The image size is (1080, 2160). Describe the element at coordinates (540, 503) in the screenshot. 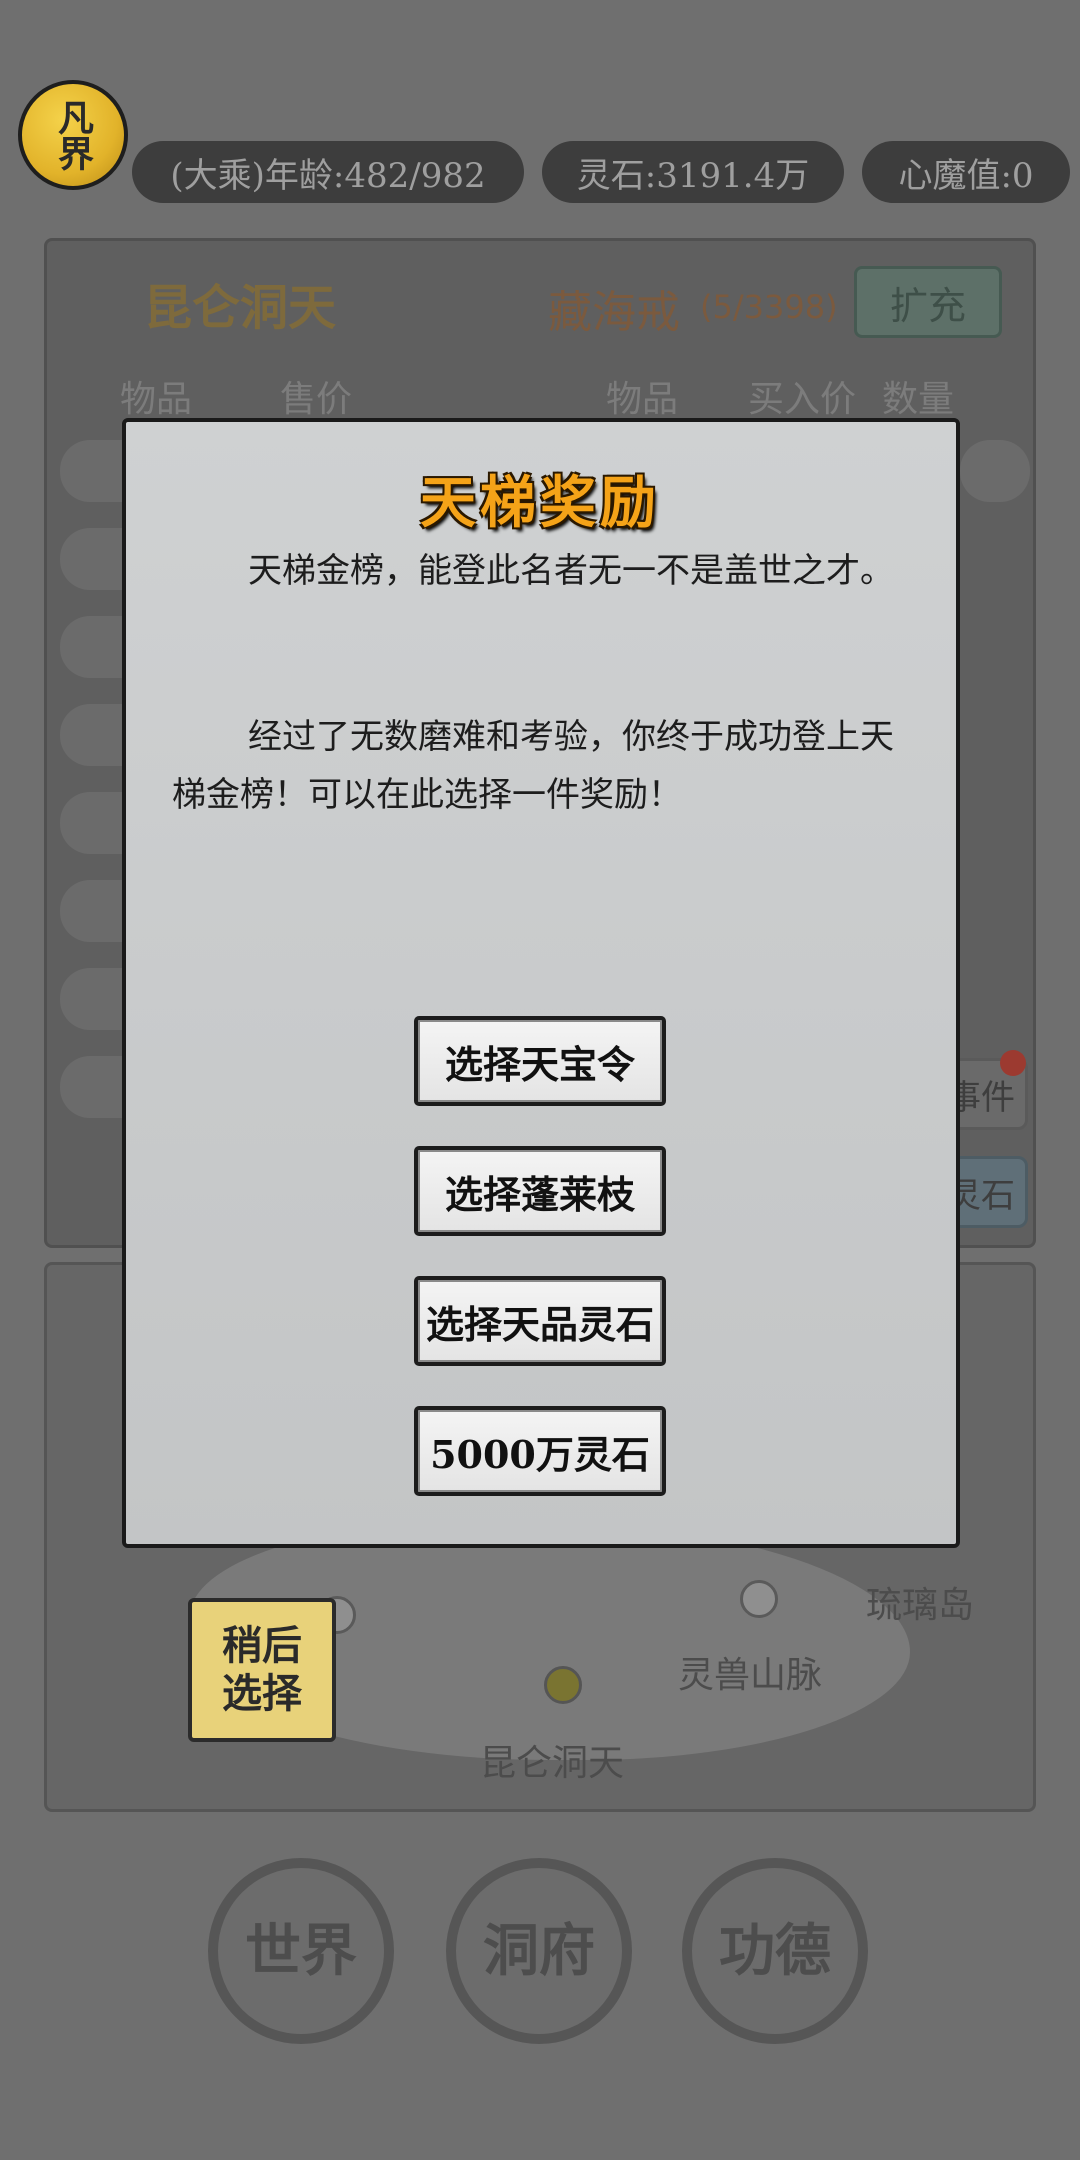

I see `dialog-title: 天梯奖励` at that location.